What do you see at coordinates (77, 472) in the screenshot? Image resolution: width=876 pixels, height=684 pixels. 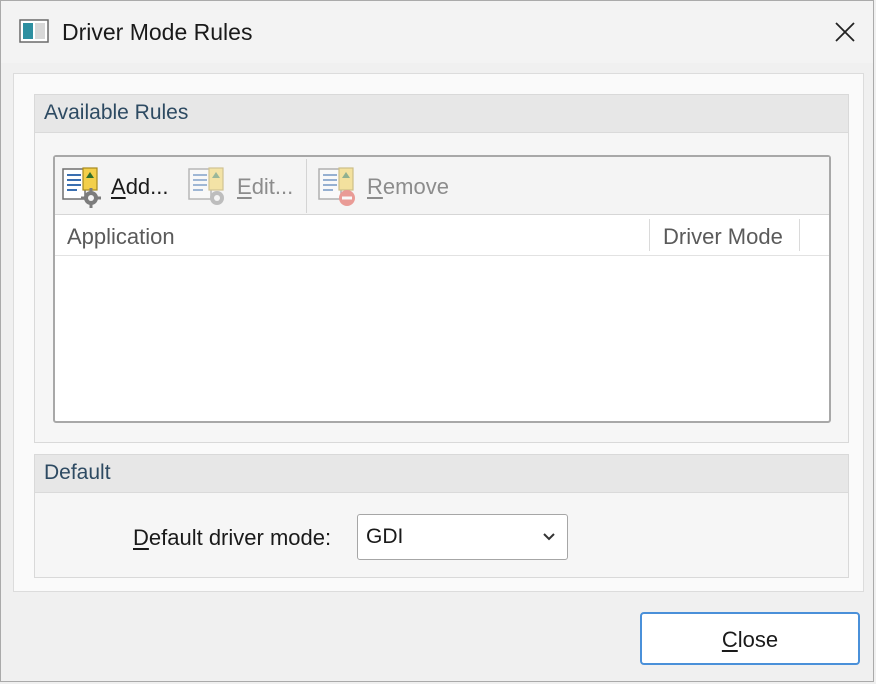 I see `default-group-title: Default` at bounding box center [77, 472].